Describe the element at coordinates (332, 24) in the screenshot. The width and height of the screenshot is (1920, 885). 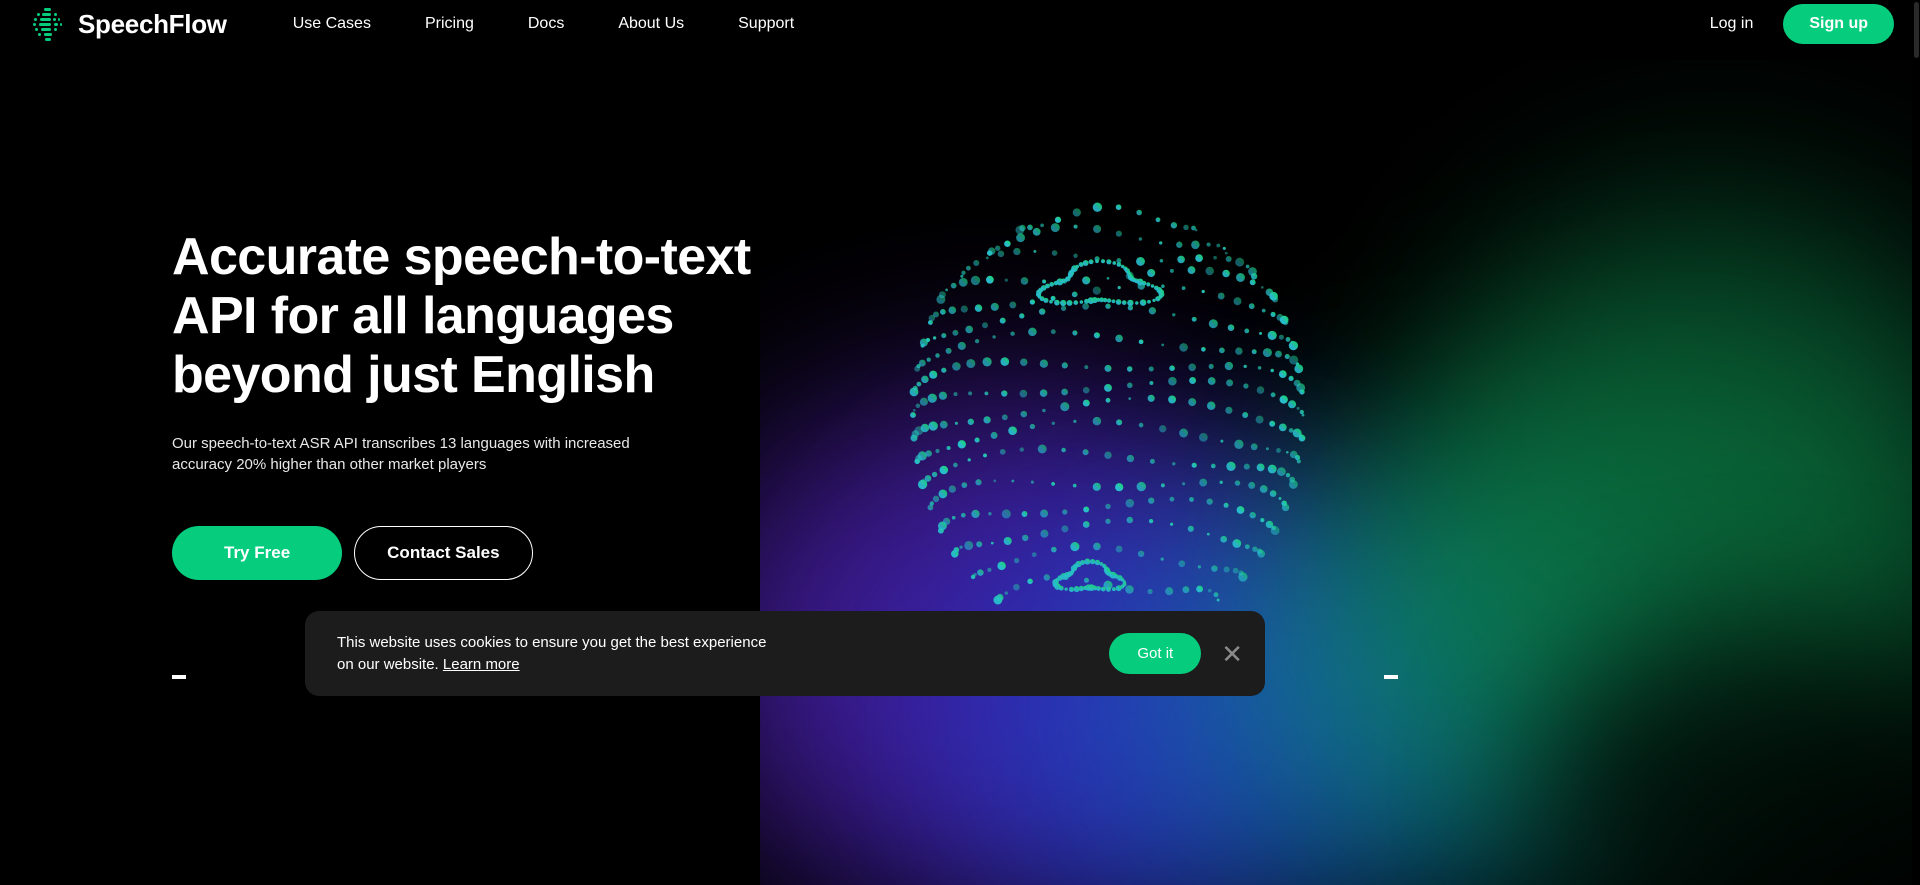
I see `nav-link-use-cases: Use Cases` at that location.